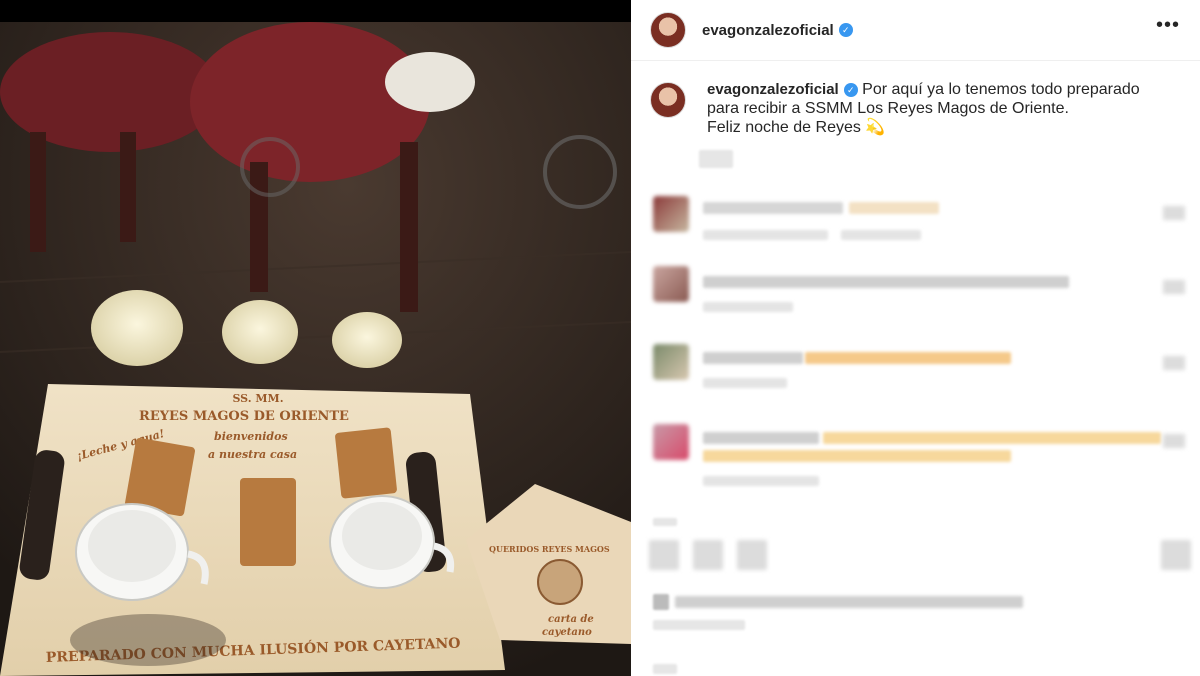  What do you see at coordinates (664, 555) in the screenshot?
I see `like-icon` at bounding box center [664, 555].